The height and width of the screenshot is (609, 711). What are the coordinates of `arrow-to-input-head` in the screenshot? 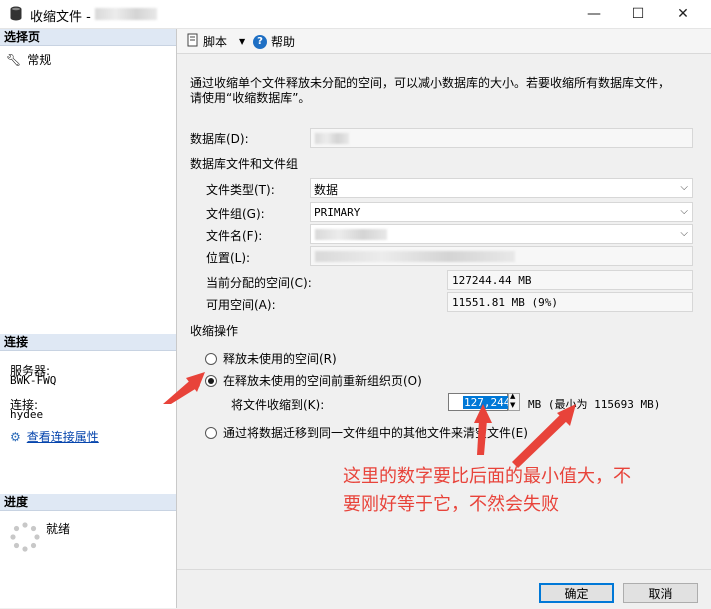 It's located at (483, 413).